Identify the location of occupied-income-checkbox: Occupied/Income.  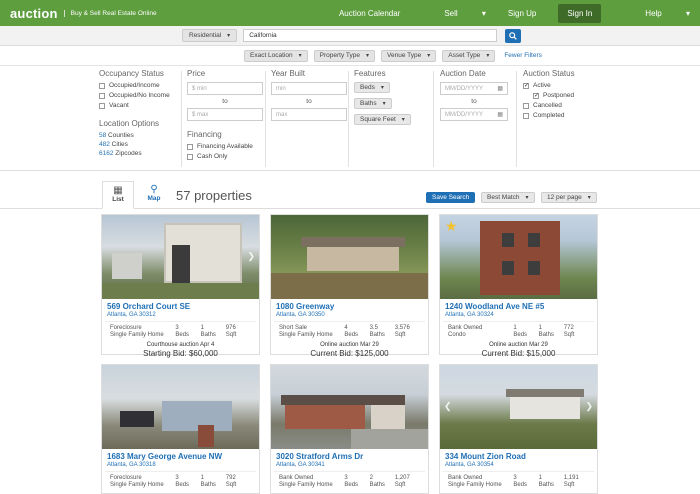
(134, 85).